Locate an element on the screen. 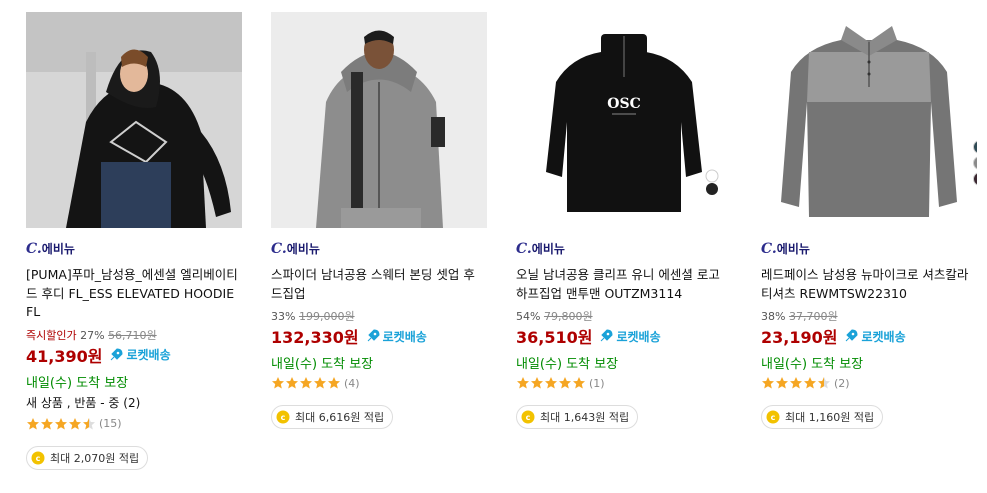  sale-price: 23,190원 is located at coordinates (799, 337).